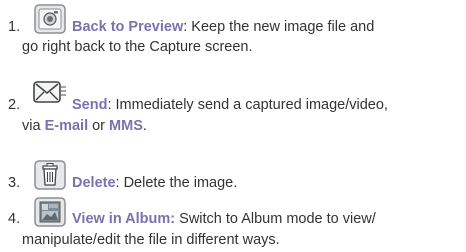 The width and height of the screenshot is (466, 252). I want to click on term-back-to-preview: Back to Preview, so click(128, 27).